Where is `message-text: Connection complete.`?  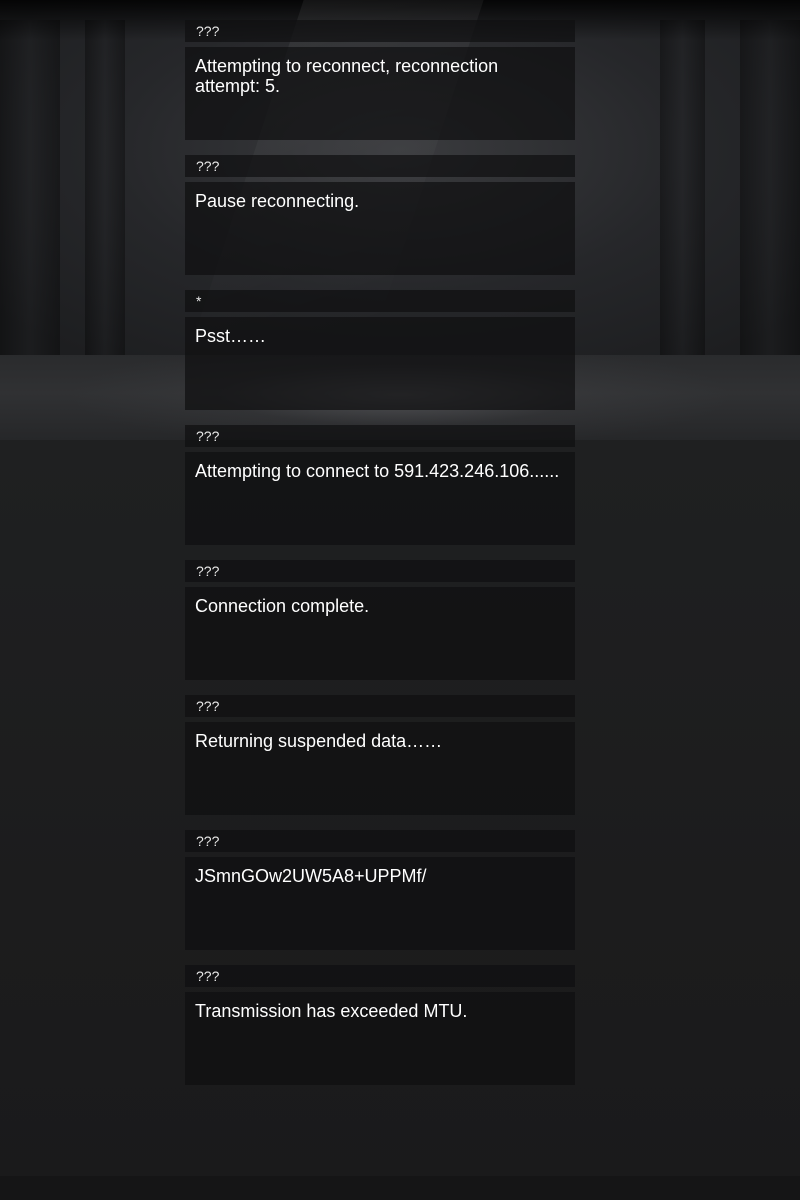 message-text: Connection complete. is located at coordinates (380, 633).